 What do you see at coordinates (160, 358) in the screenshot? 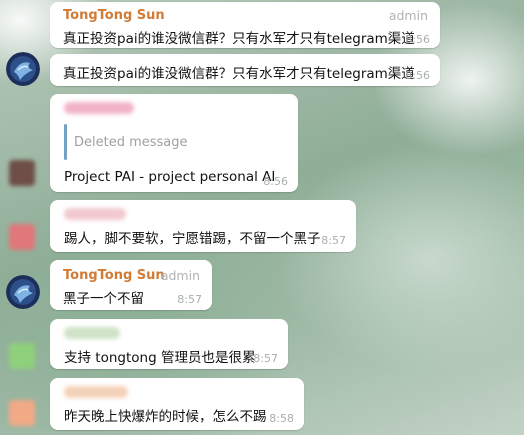
I see `message-text: 支持 tongtong 管理员也是很累` at bounding box center [160, 358].